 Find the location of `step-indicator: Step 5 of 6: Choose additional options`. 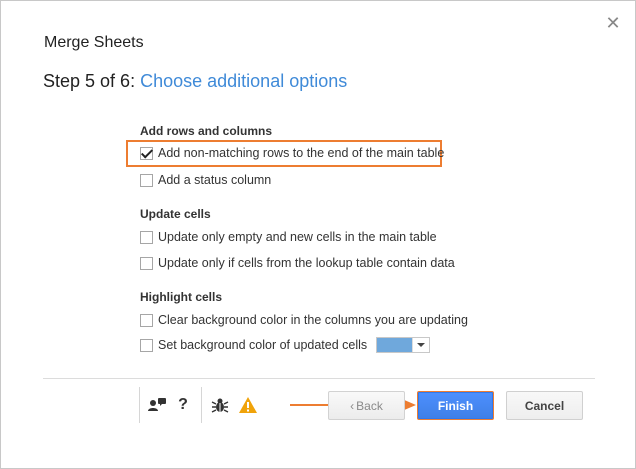

step-indicator: Step 5 of 6: Choose additional options is located at coordinates (195, 81).